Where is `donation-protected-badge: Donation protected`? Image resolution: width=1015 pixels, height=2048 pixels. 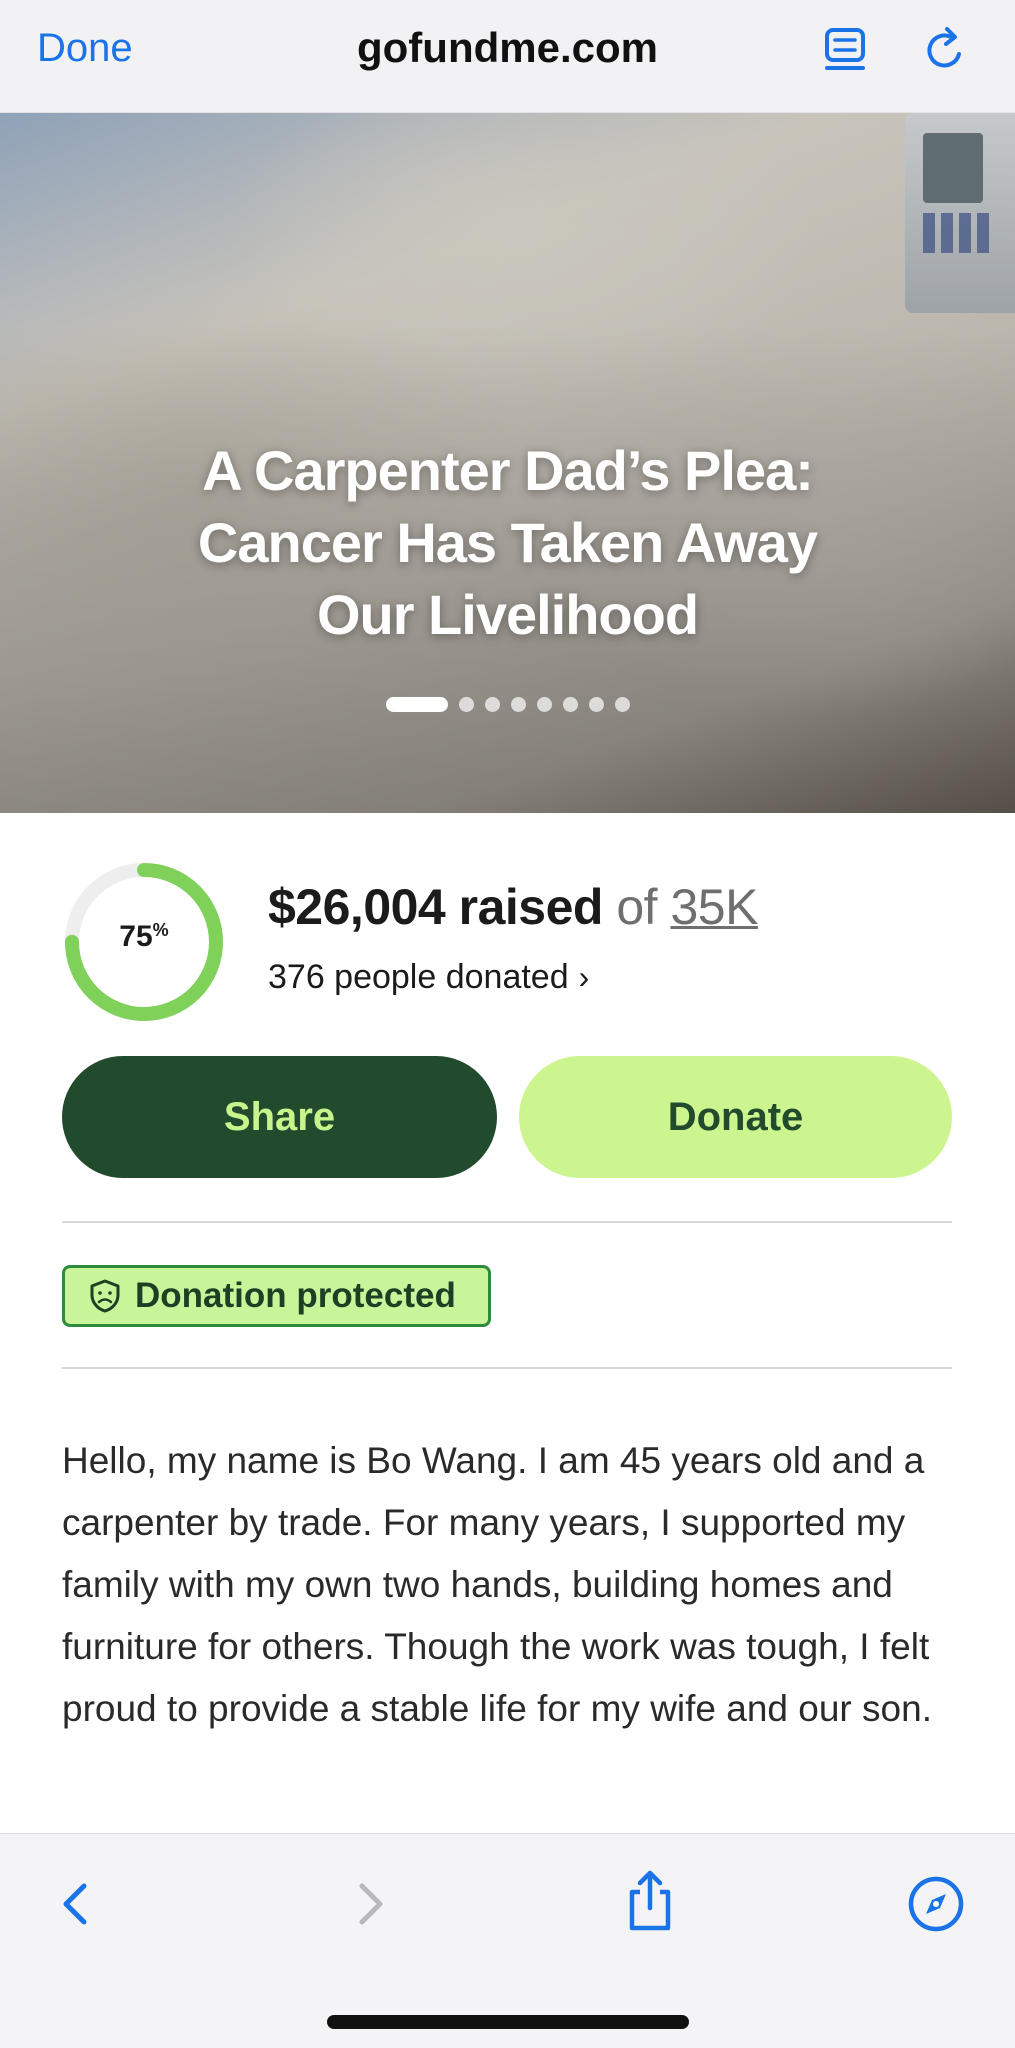
donation-protected-badge: Donation protected is located at coordinates (276, 1296).